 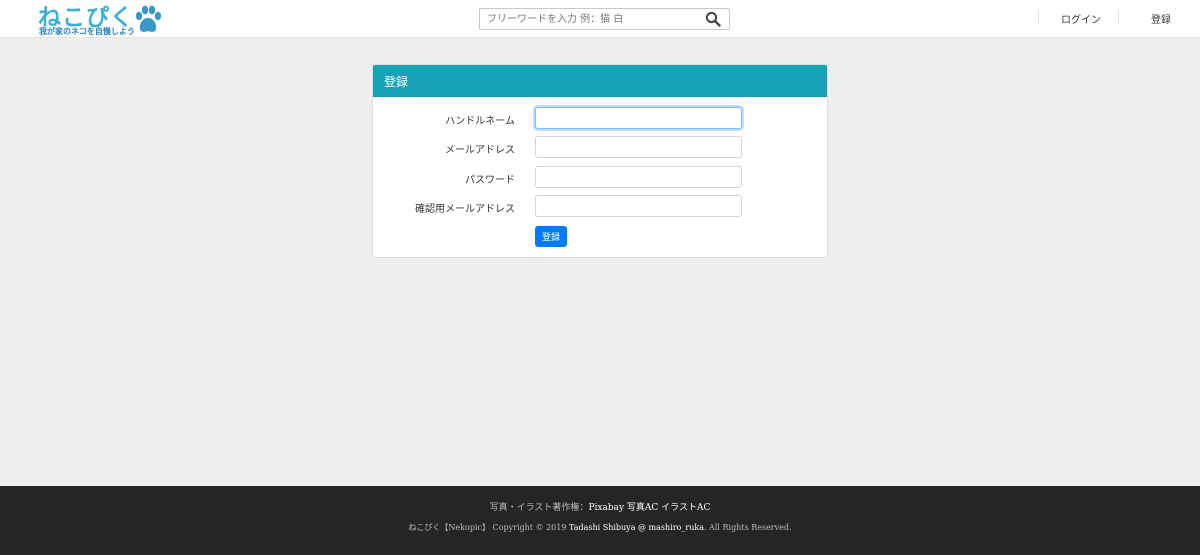 What do you see at coordinates (636, 527) in the screenshot?
I see `author-link: Tadashi Shibuya @ mashiro_ruka` at bounding box center [636, 527].